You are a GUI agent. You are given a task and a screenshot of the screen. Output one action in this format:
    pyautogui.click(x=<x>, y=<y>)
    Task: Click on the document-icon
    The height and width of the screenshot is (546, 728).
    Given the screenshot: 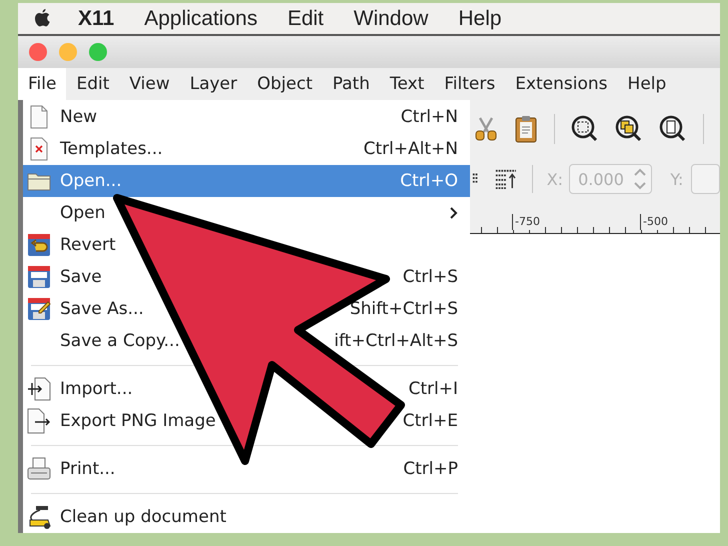 What is the action you would take?
    pyautogui.click(x=39, y=117)
    